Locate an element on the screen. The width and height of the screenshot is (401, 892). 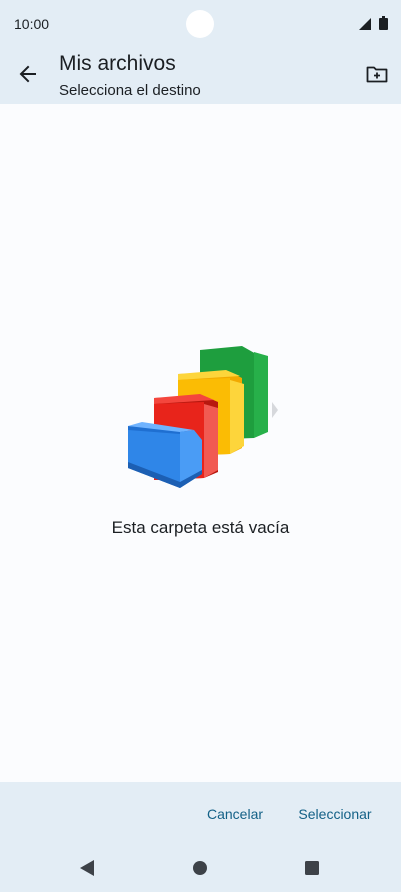
nav-recents-icon is located at coordinates (312, 868).